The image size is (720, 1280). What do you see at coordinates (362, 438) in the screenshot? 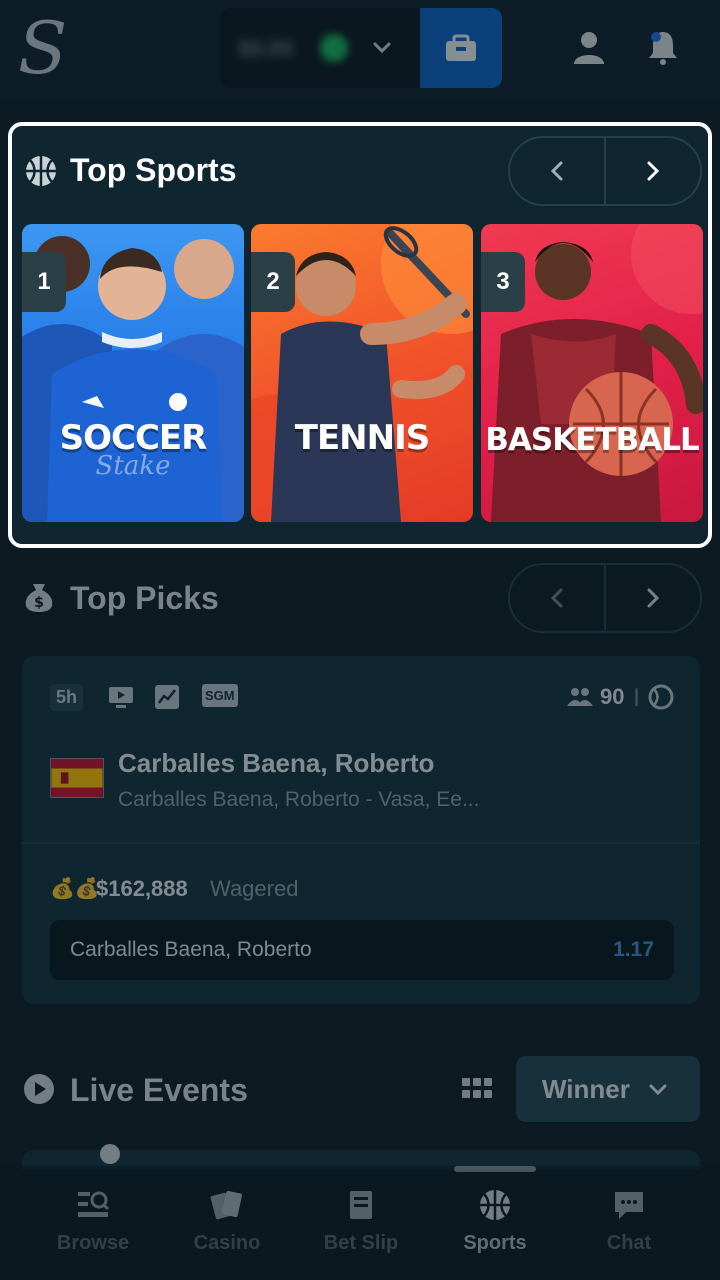
I see `sport-card-label: TENNIS` at bounding box center [362, 438].